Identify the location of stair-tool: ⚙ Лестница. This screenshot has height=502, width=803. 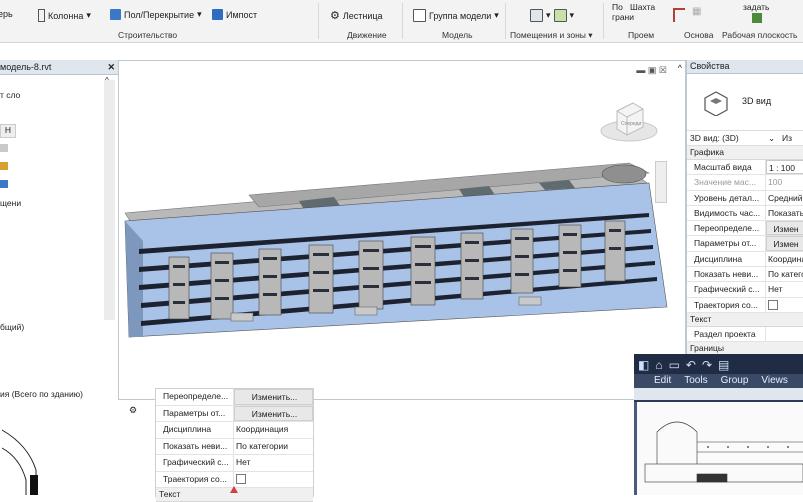
(356, 15).